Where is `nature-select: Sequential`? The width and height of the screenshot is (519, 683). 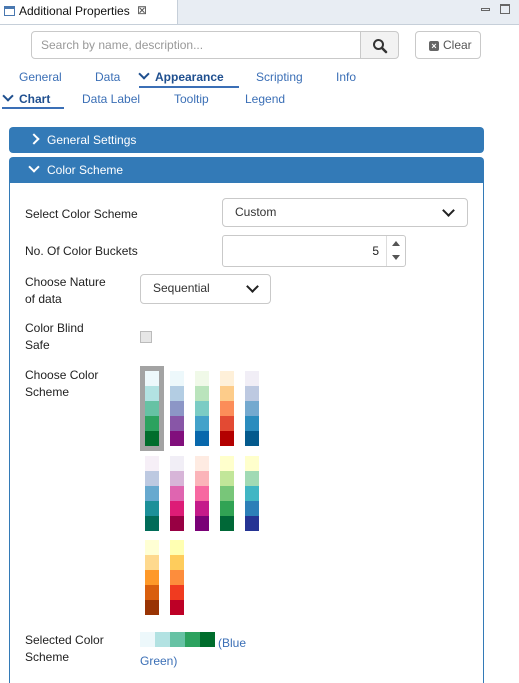
nature-select: Sequential is located at coordinates (205, 289).